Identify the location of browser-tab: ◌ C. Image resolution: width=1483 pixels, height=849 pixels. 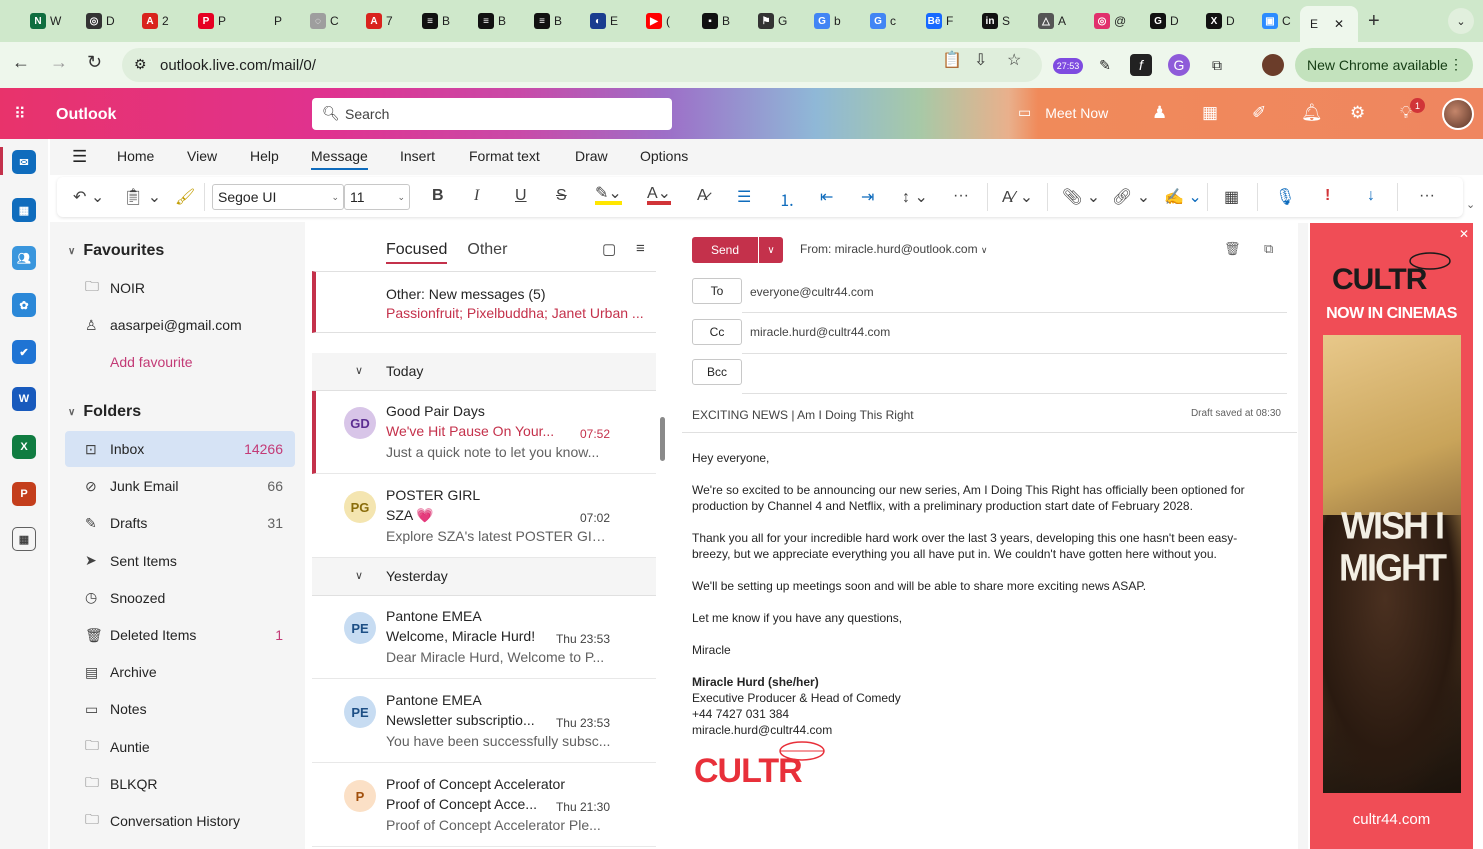
(326, 21).